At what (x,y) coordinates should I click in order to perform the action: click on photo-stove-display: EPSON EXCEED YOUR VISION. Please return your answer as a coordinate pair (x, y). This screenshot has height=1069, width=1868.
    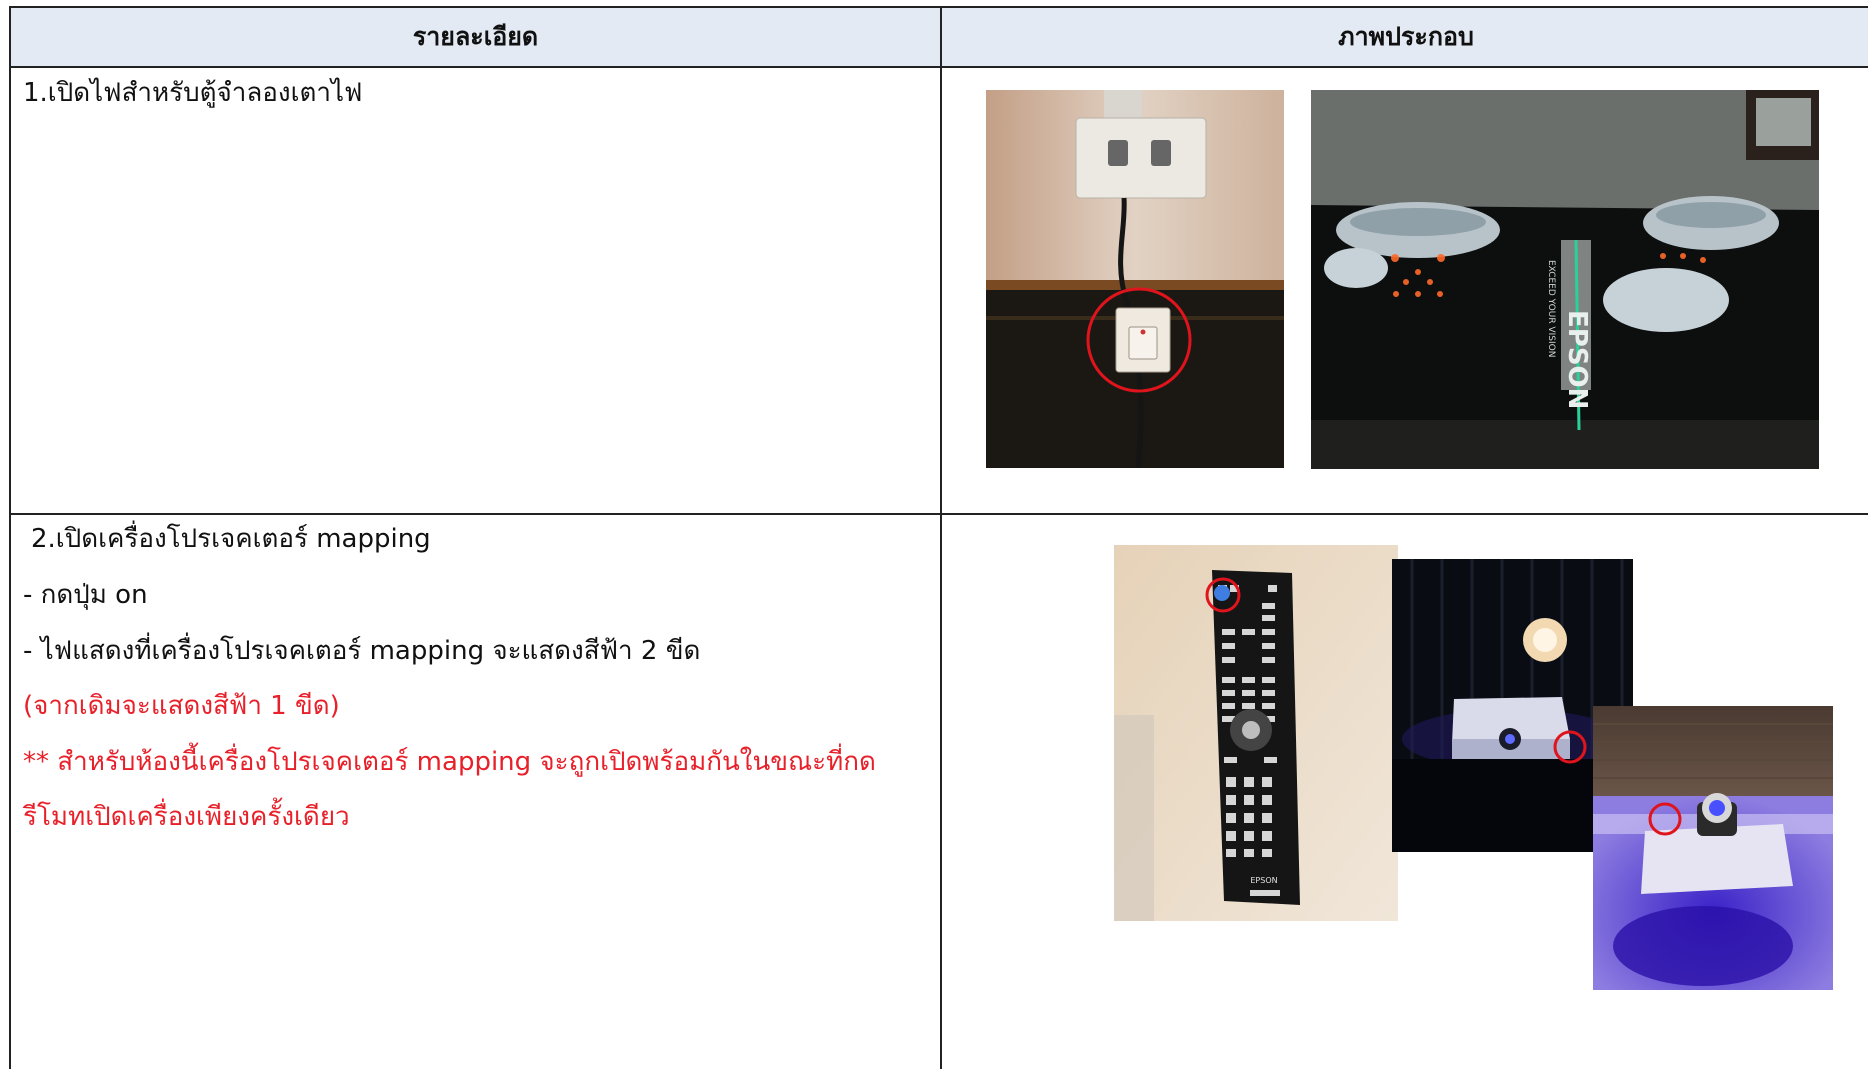
    Looking at the image, I should click on (1565, 279).